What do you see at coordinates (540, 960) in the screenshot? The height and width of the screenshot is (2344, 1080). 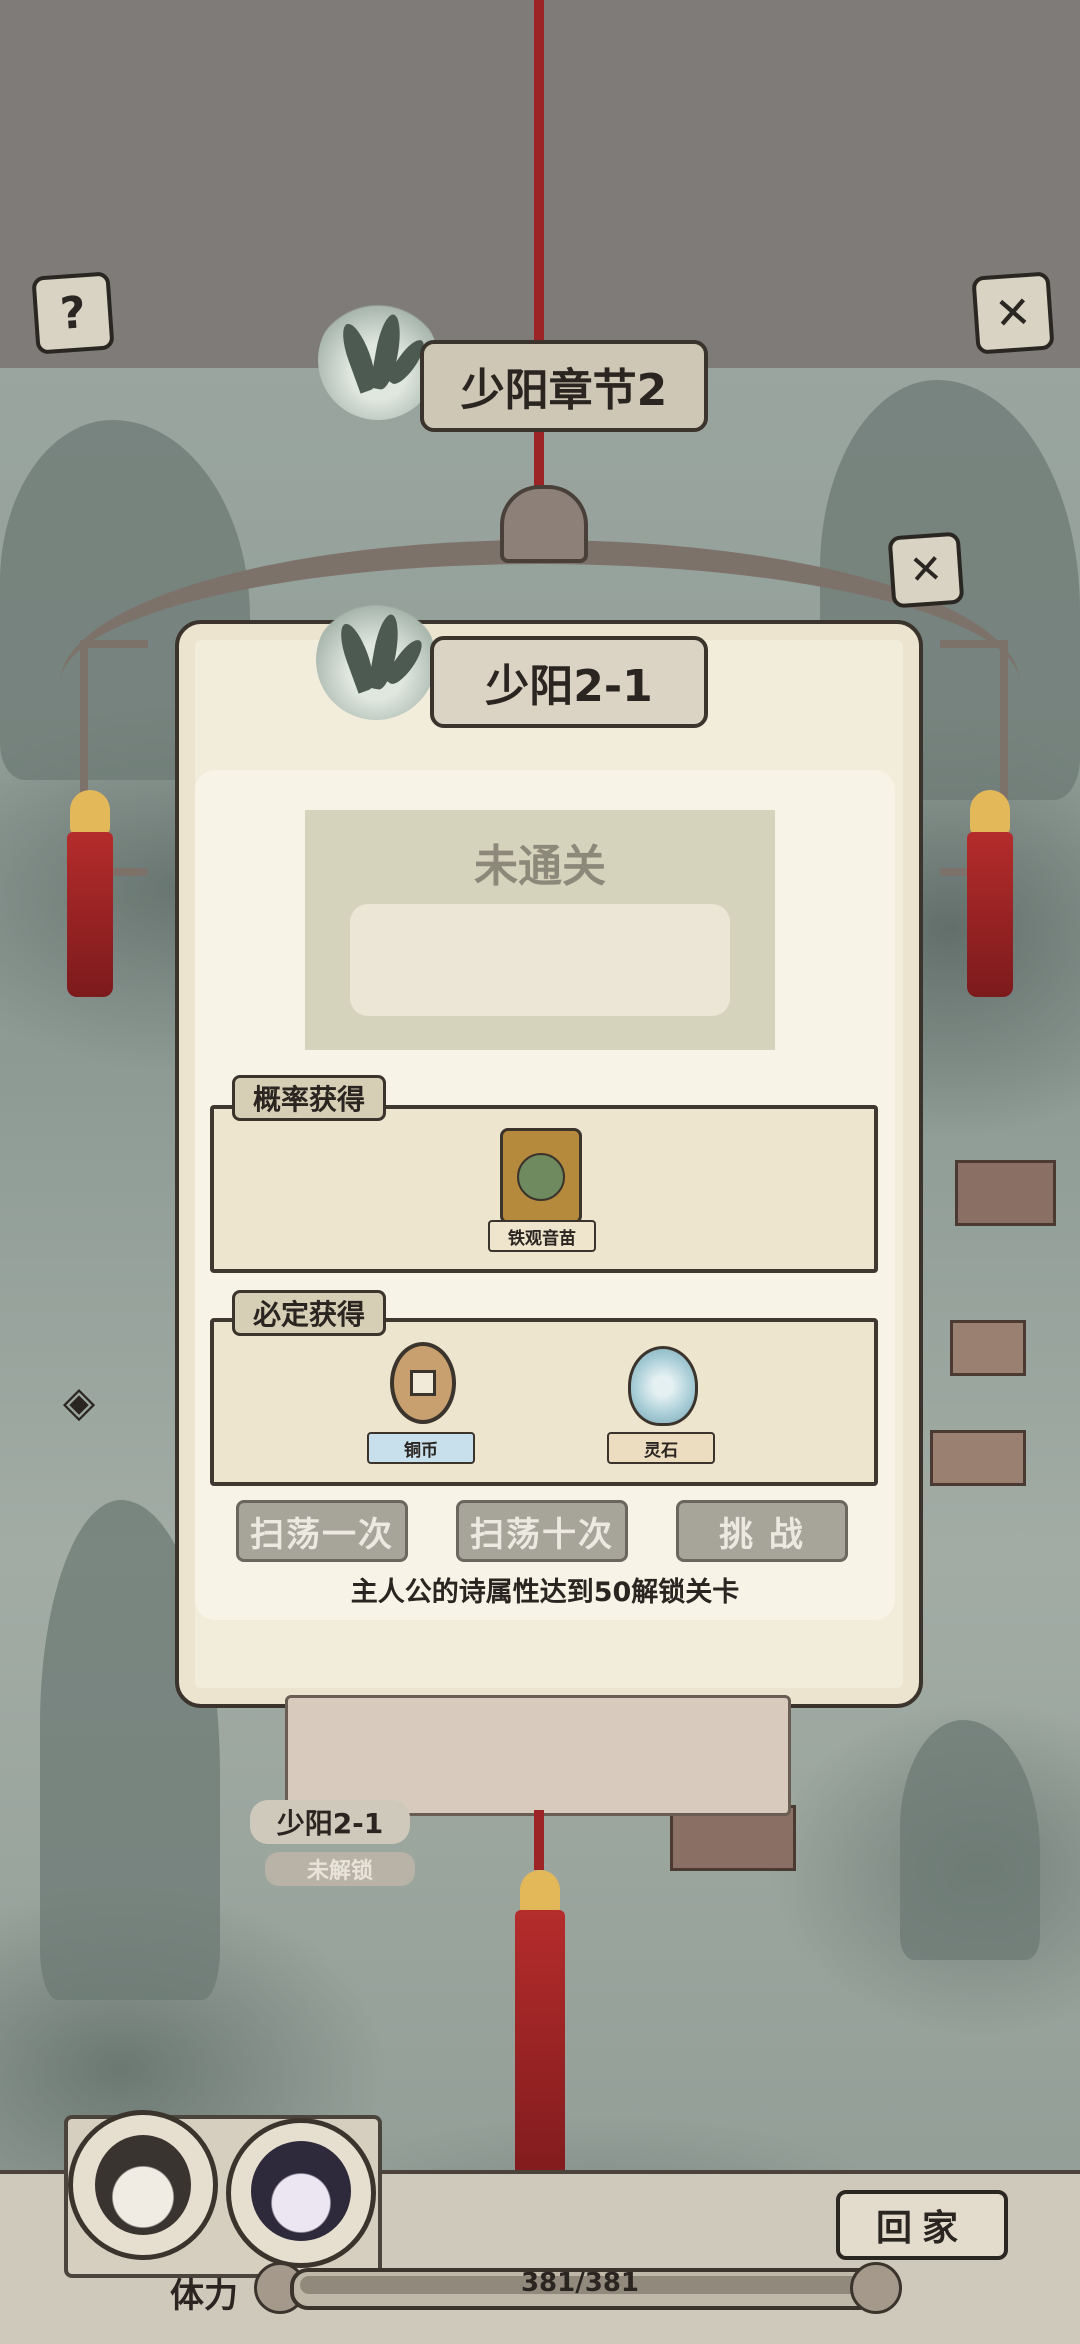 I see `stage-status-field` at bounding box center [540, 960].